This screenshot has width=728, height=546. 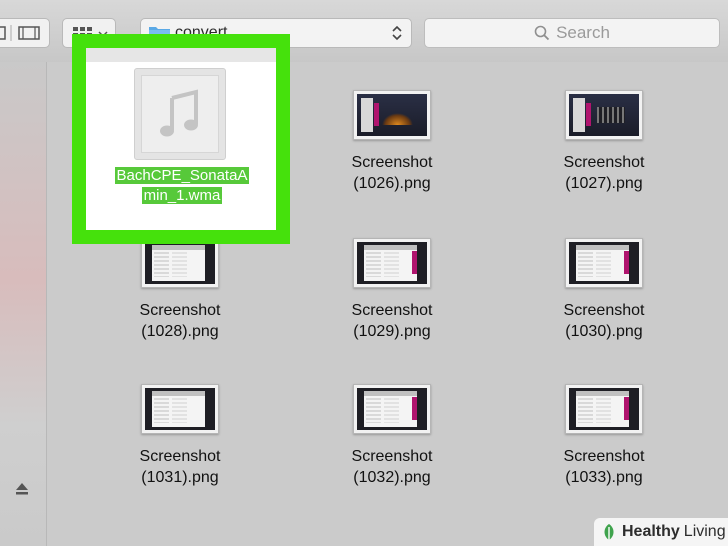 I want to click on audio-file-item, so click(x=180, y=114).